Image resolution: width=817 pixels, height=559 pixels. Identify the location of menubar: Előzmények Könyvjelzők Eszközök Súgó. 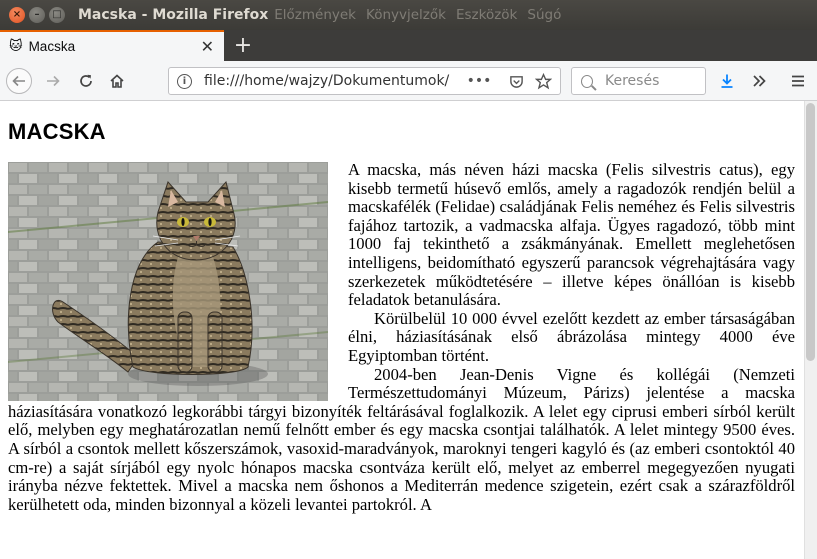
(422, 15).